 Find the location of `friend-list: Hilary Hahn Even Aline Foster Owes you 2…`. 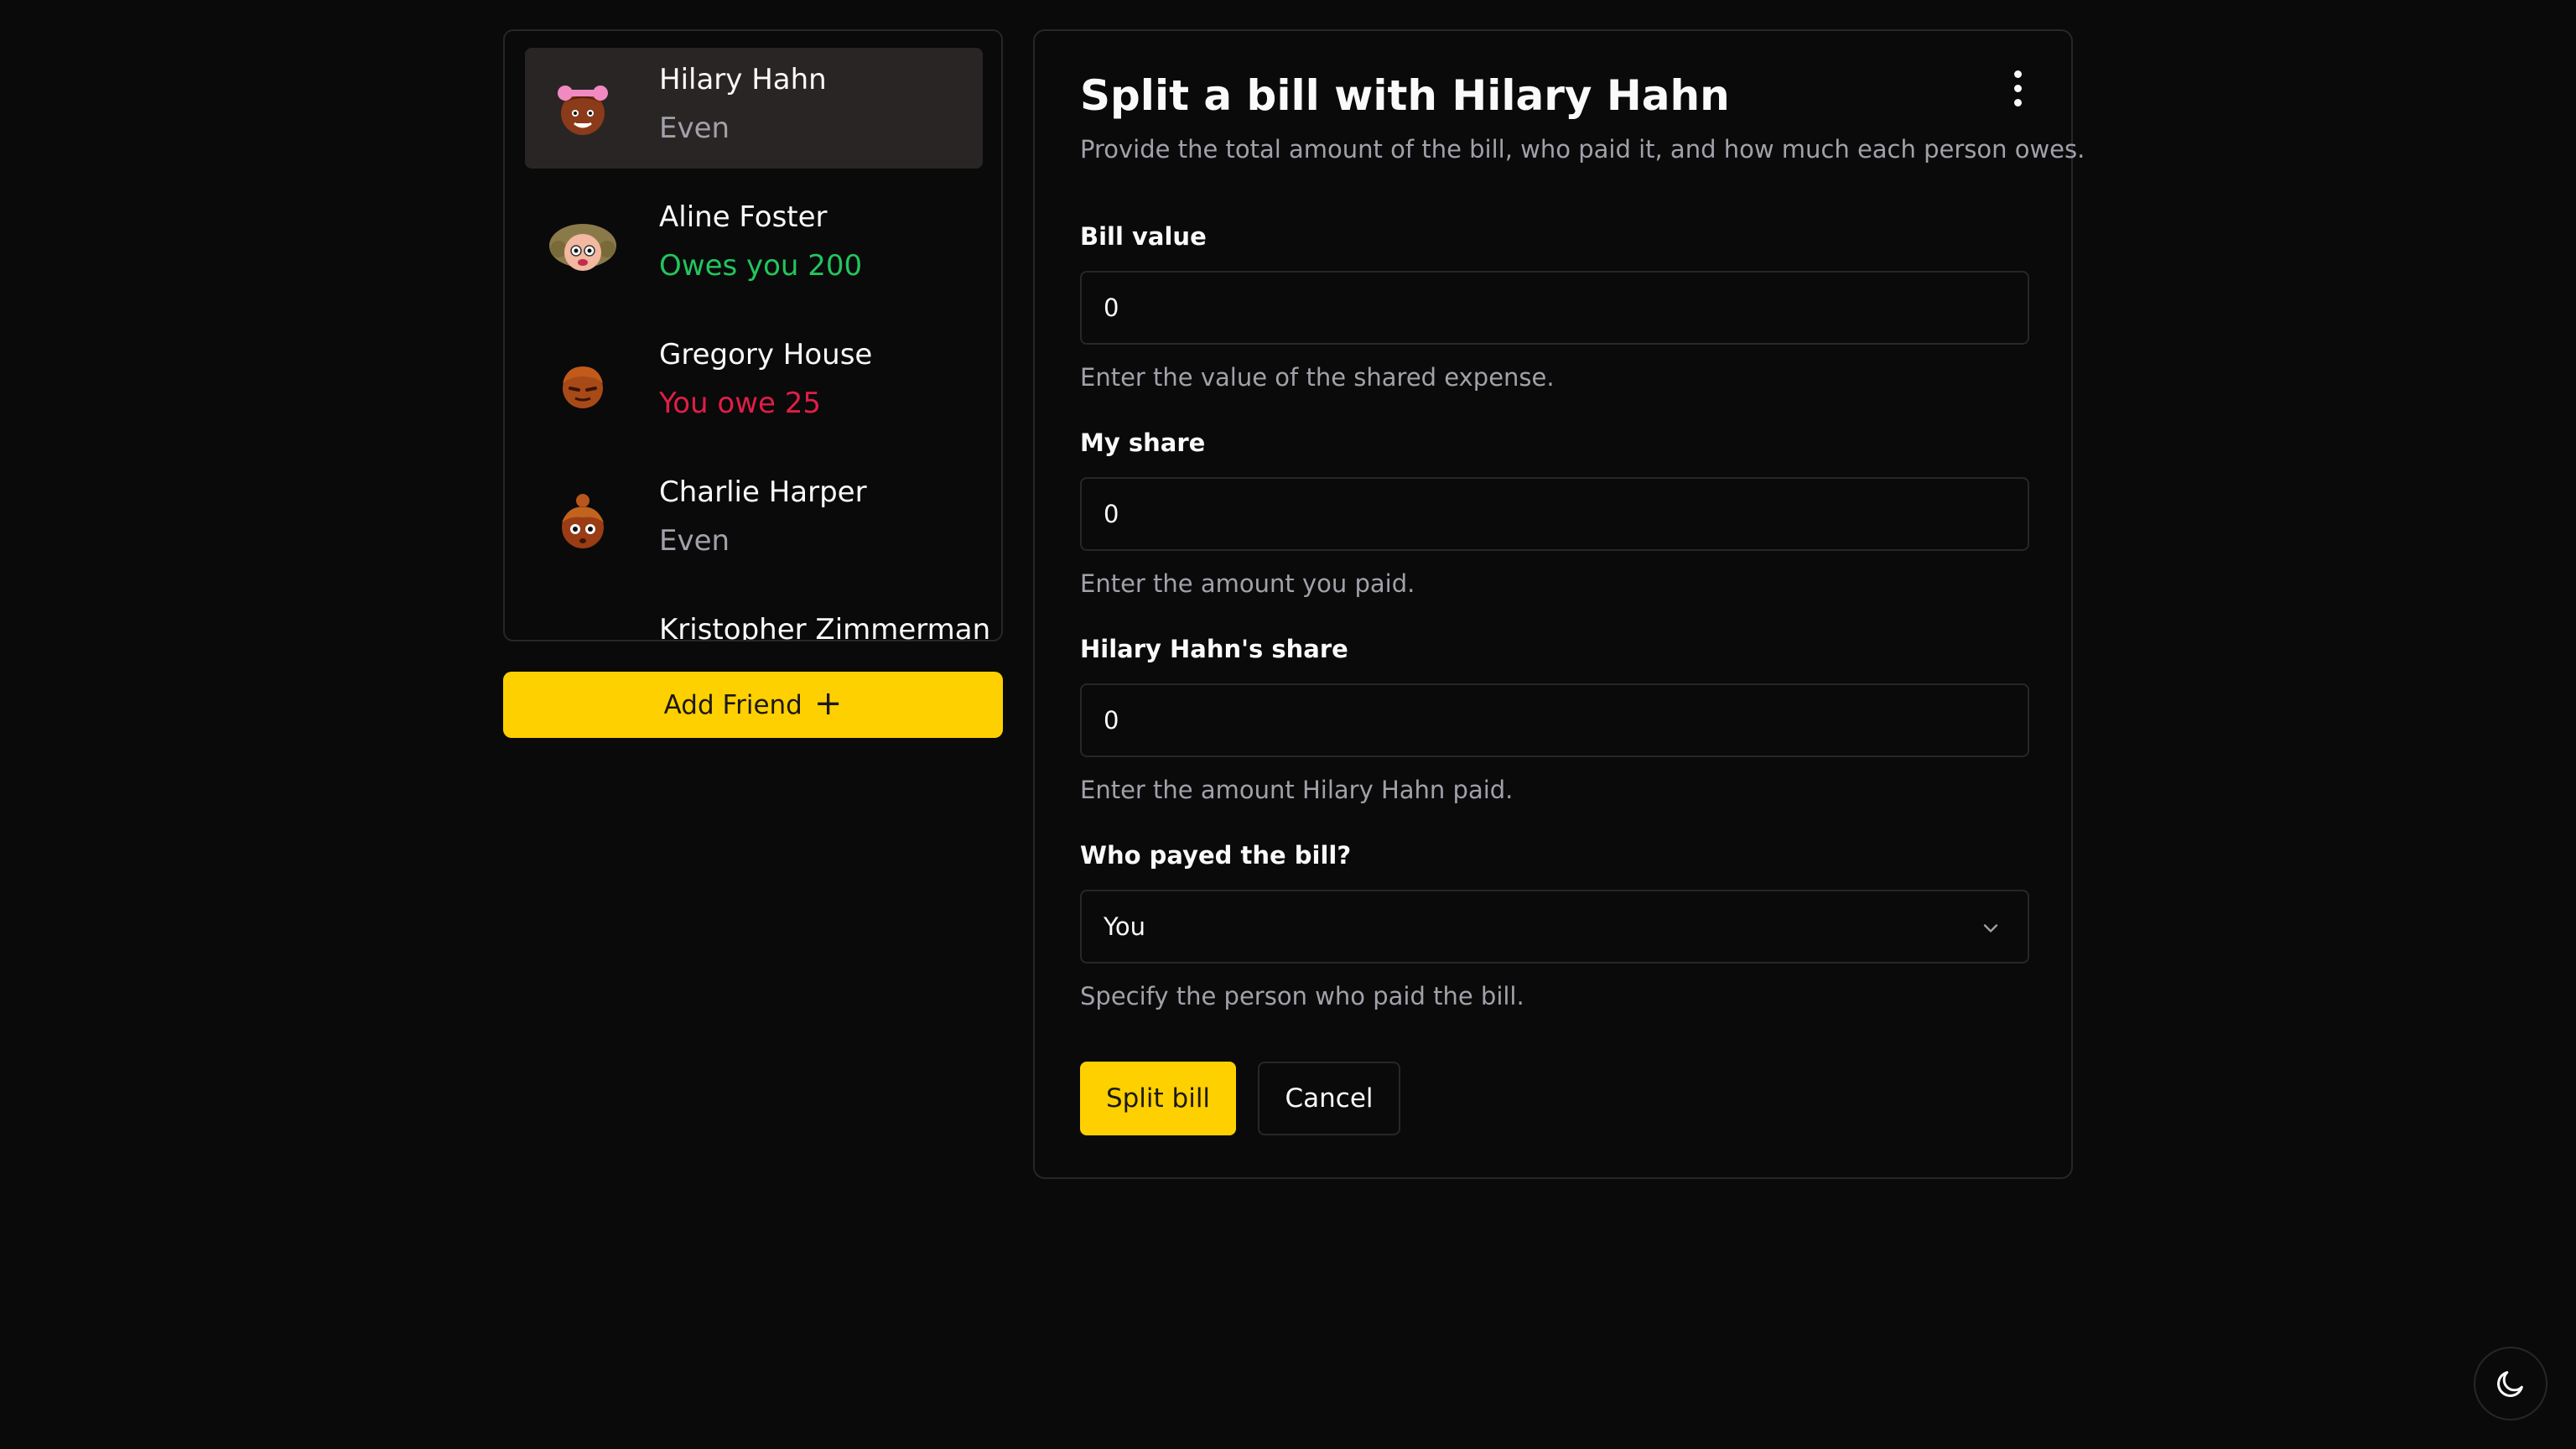

friend-list: Hilary Hahn Even Aline Foster Owes you 2… is located at coordinates (753, 335).